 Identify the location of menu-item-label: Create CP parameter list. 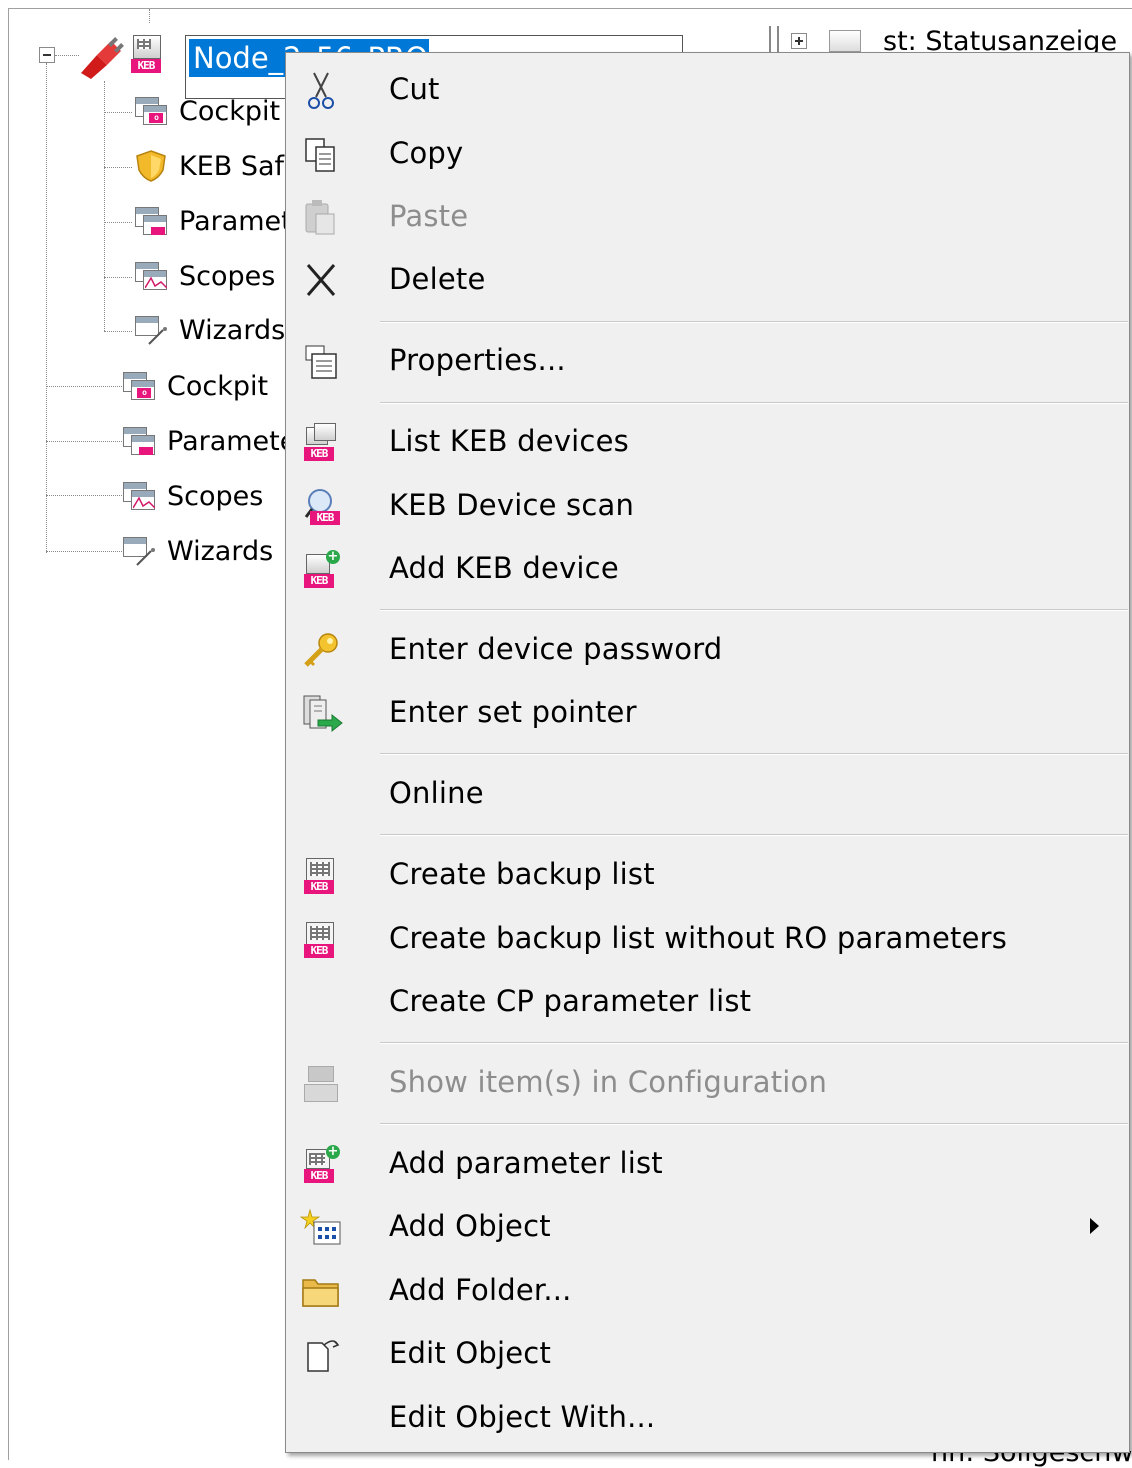
(570, 1001).